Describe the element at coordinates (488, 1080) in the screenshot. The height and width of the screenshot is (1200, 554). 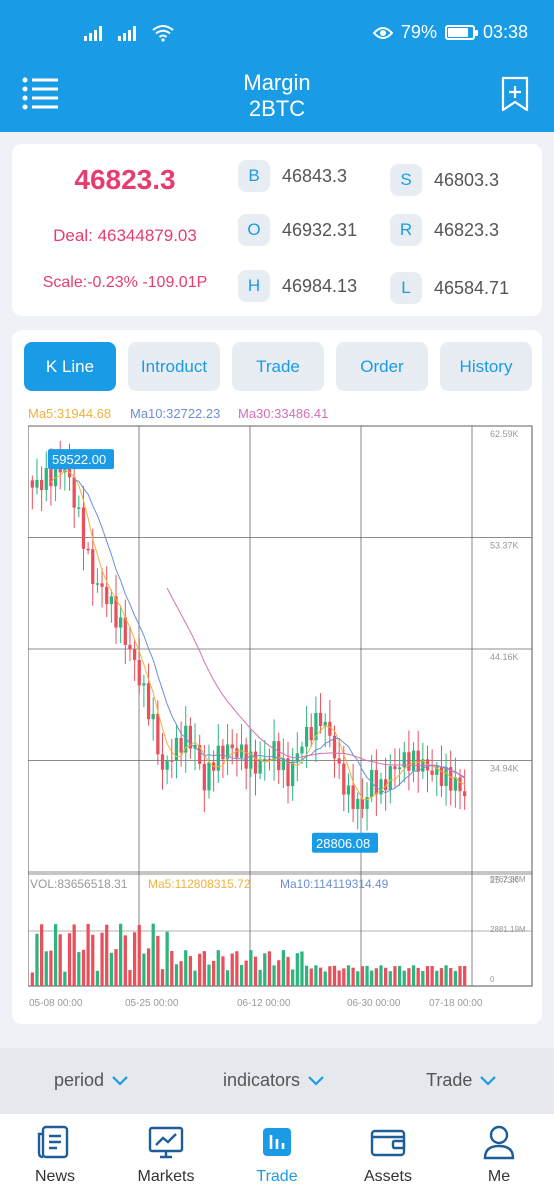
I see `chevron-down-icon` at that location.